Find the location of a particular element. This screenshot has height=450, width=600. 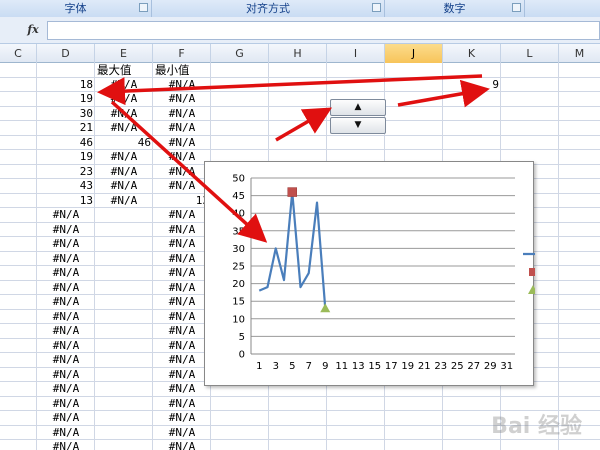

cell-f-value: 13 is located at coordinates (181, 201).